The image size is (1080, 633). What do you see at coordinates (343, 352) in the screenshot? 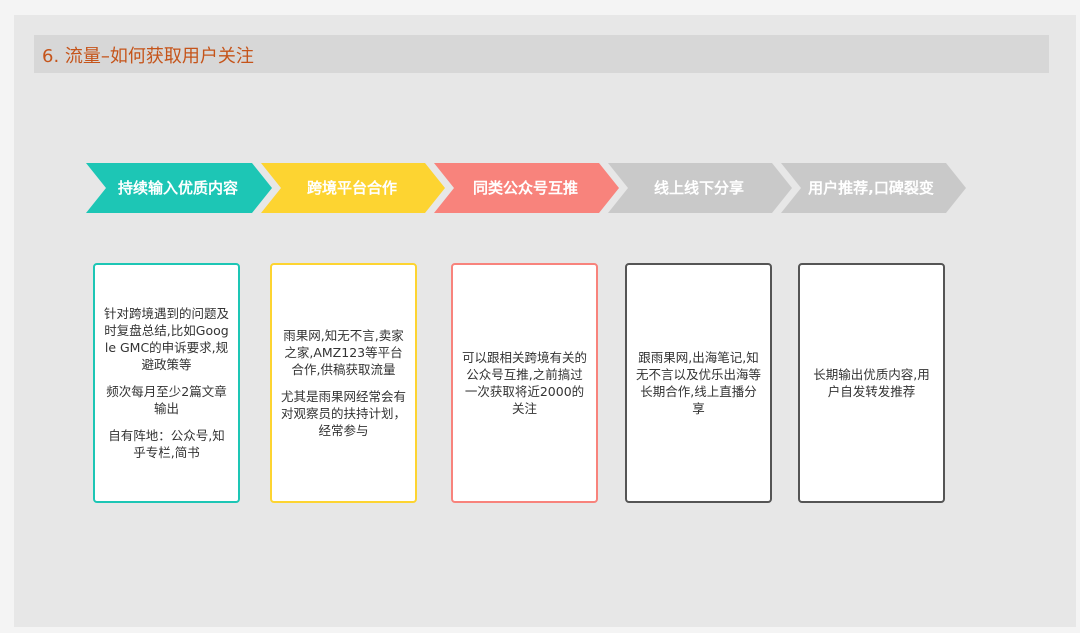
I see `card-paragraph: 雨果网,知无不言,卖家之家,AMZ123等平台合作,供稿获取流量` at bounding box center [343, 352].